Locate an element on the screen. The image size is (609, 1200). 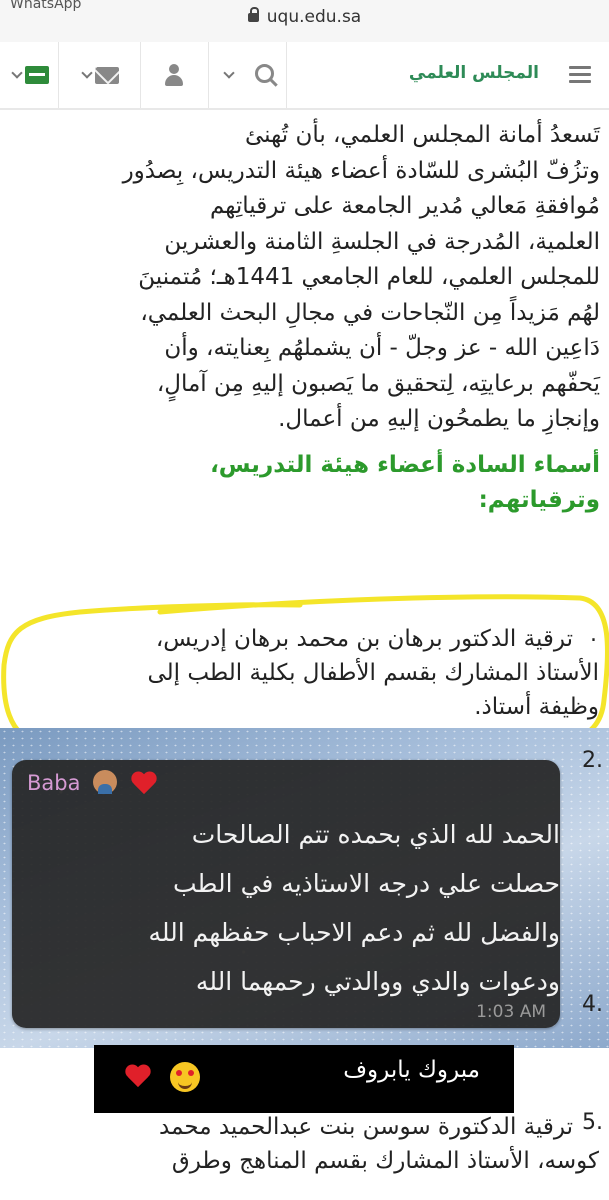
intro-line: وإنجازِ ما يطمحُون إليهِ من أعمال. is located at coordinates (439, 419).